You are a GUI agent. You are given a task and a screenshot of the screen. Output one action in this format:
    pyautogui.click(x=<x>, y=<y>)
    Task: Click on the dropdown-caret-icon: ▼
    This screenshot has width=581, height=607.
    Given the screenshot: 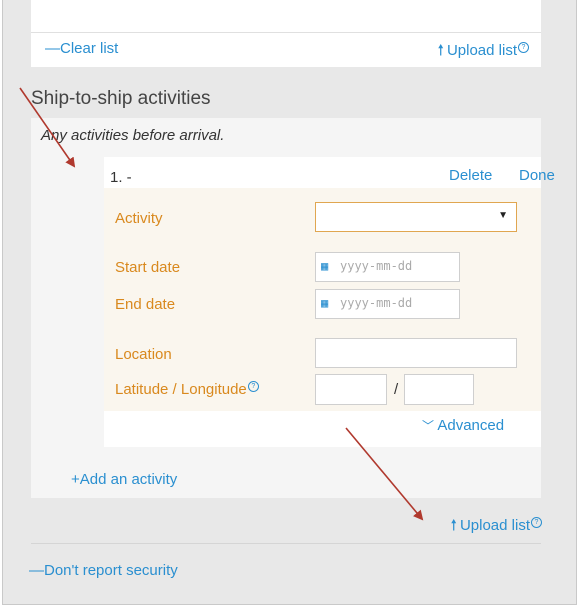 What is the action you would take?
    pyautogui.click(x=503, y=215)
    